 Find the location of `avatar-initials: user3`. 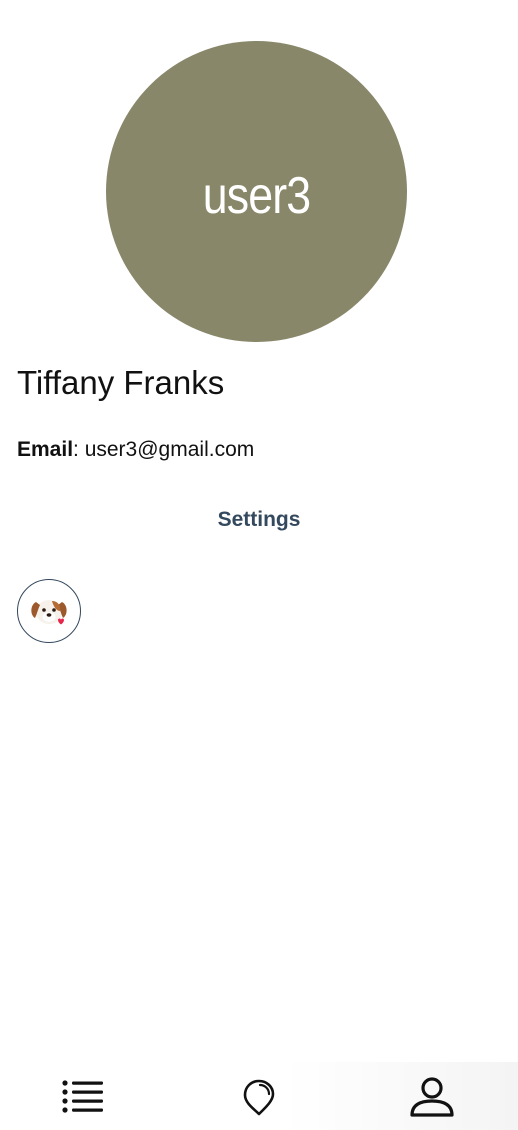

avatar-initials: user3 is located at coordinates (256, 195).